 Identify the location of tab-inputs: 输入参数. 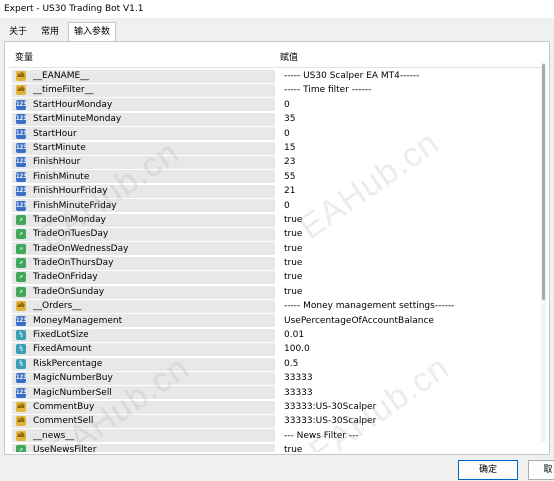
(92, 32).